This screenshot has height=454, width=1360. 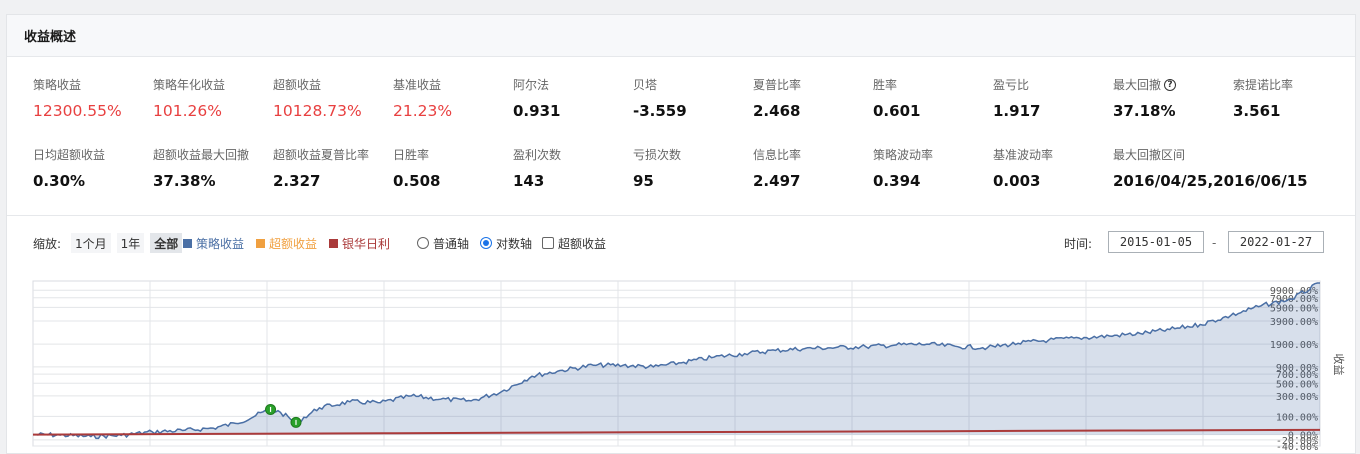 I want to click on legend-item-0: 策略收益, so click(x=213, y=243).